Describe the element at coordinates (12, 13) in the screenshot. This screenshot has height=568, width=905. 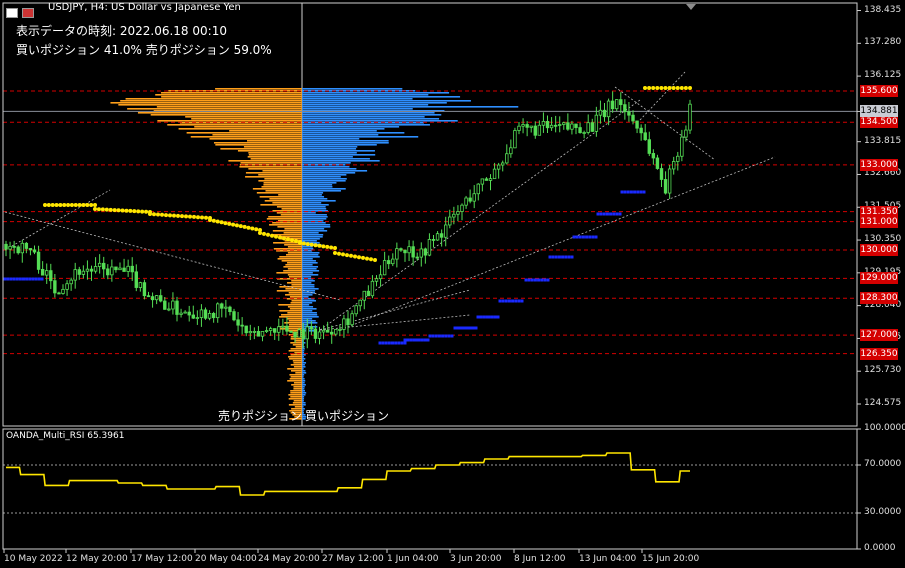
I see `chart-menu-icon` at that location.